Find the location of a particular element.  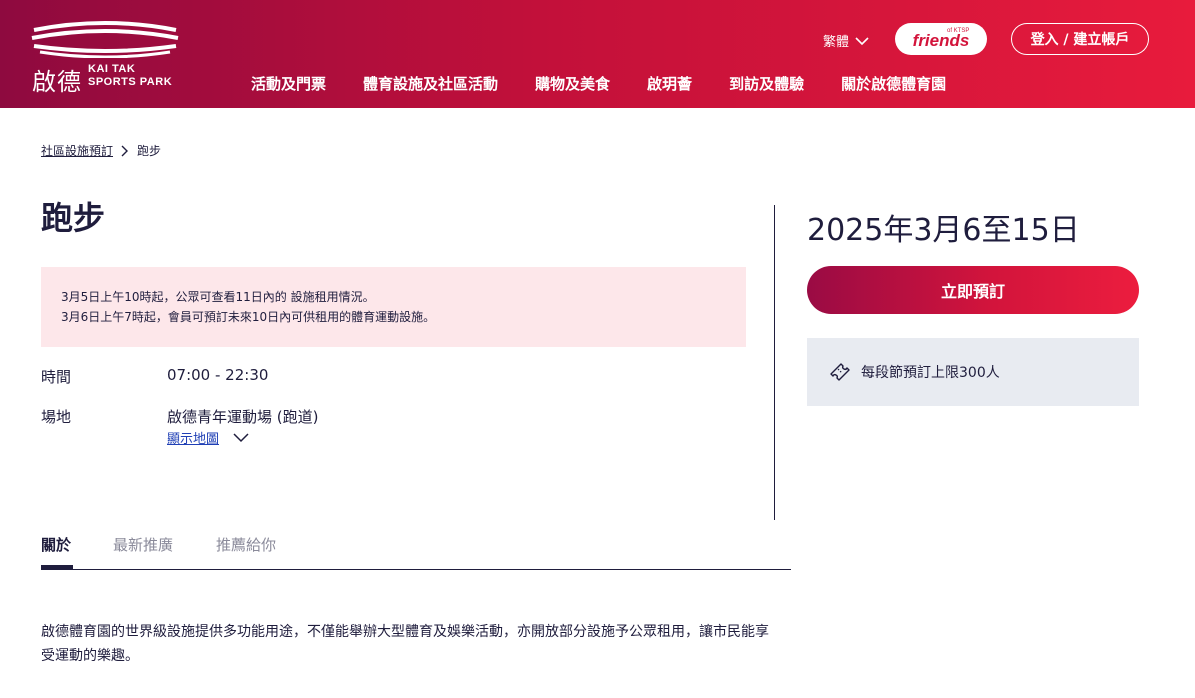

ticket-icon is located at coordinates (840, 372).